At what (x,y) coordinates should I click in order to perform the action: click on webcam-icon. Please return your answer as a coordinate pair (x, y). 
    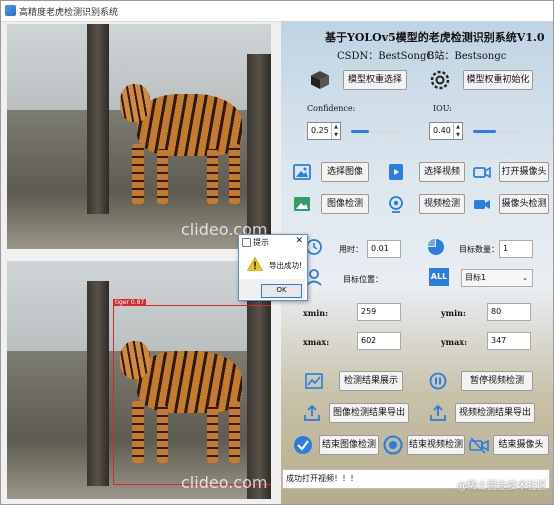
    Looking at the image, I should click on (396, 204).